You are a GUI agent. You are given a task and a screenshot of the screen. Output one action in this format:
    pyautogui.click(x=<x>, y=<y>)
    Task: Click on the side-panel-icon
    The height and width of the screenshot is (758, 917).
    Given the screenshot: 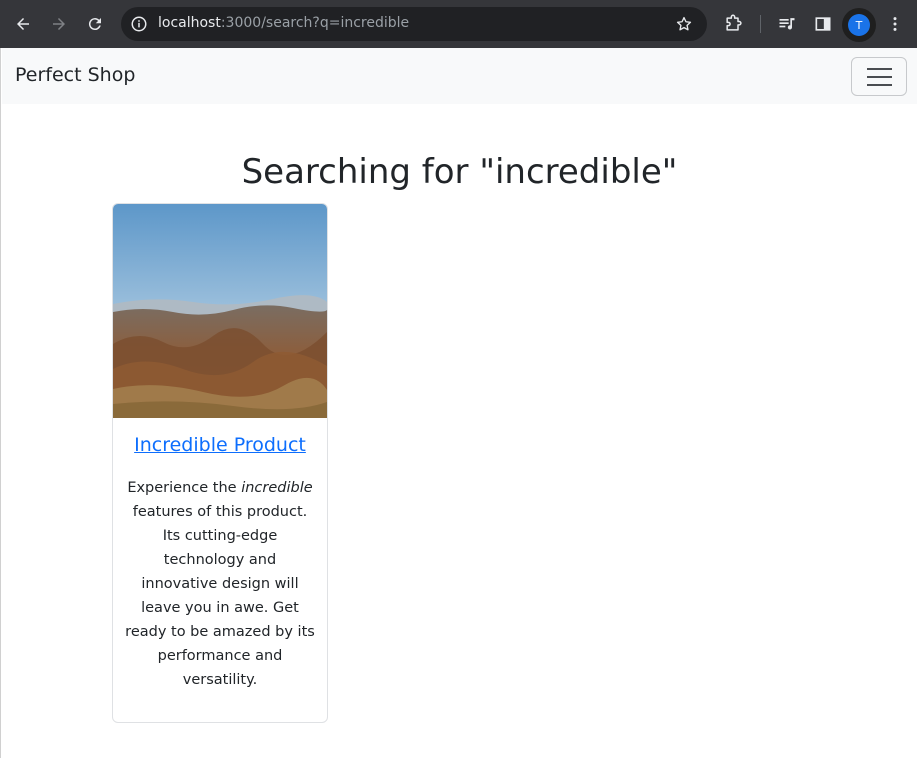 What is the action you would take?
    pyautogui.click(x=823, y=24)
    